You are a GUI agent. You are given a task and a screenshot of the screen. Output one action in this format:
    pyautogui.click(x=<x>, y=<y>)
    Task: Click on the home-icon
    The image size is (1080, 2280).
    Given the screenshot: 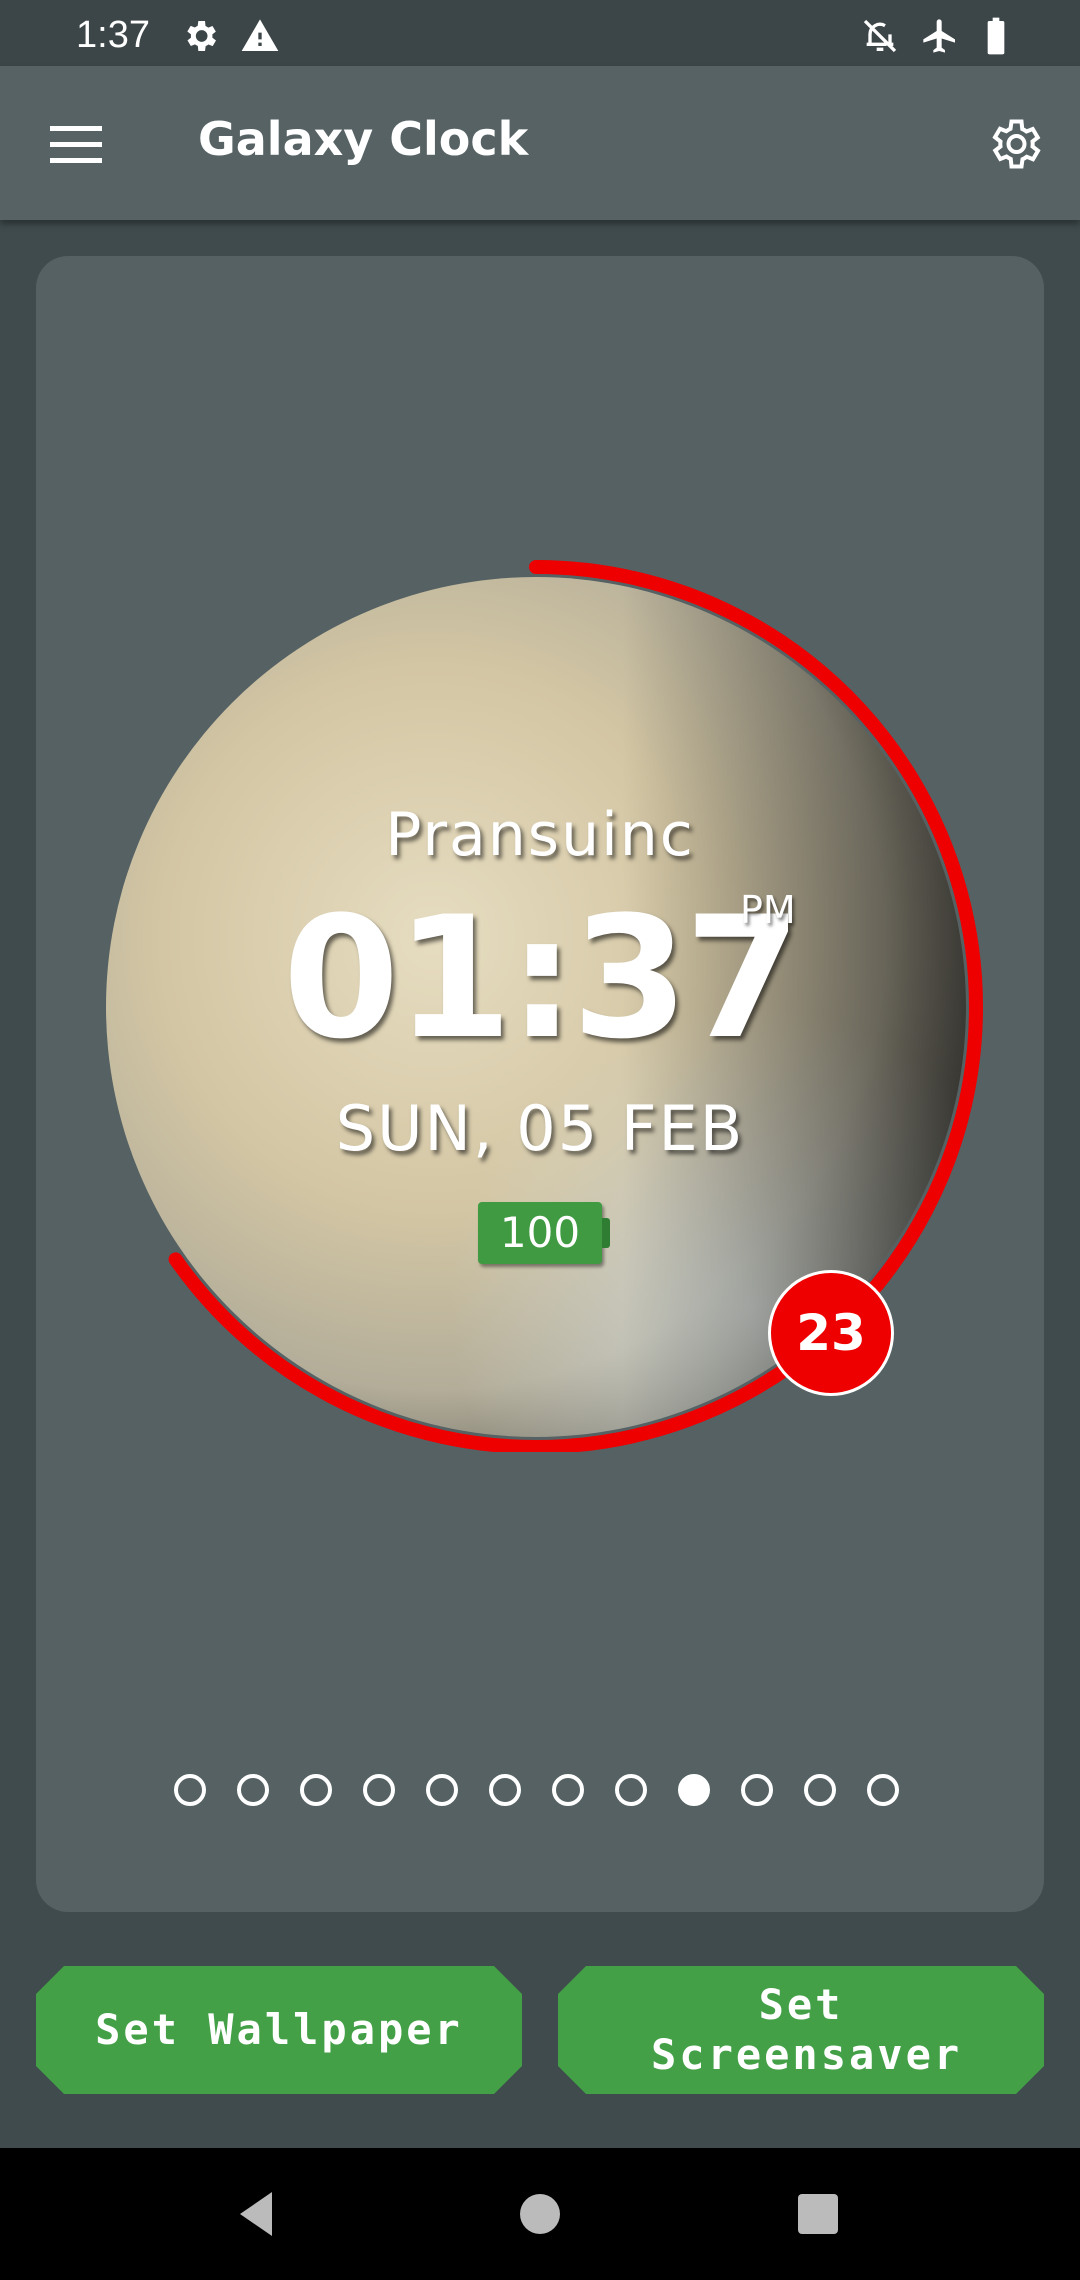 What is the action you would take?
    pyautogui.click(x=540, y=2214)
    